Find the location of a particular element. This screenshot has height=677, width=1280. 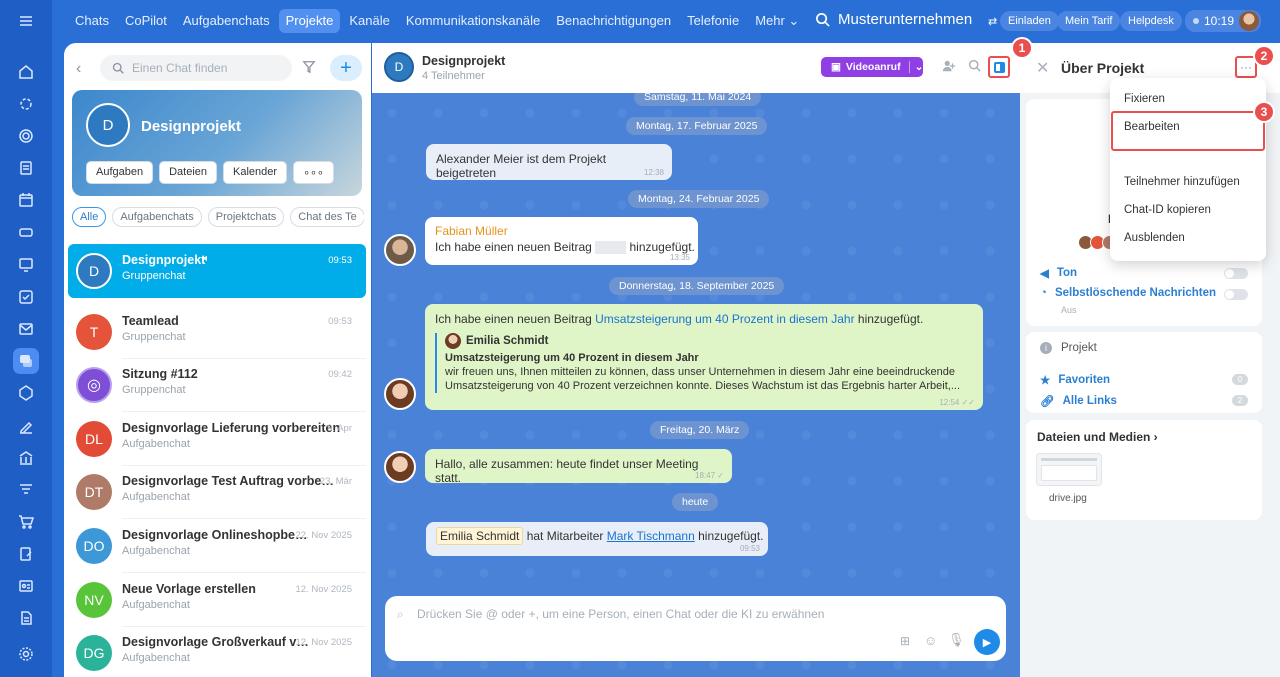

chat-icon is located at coordinates (26, 361).